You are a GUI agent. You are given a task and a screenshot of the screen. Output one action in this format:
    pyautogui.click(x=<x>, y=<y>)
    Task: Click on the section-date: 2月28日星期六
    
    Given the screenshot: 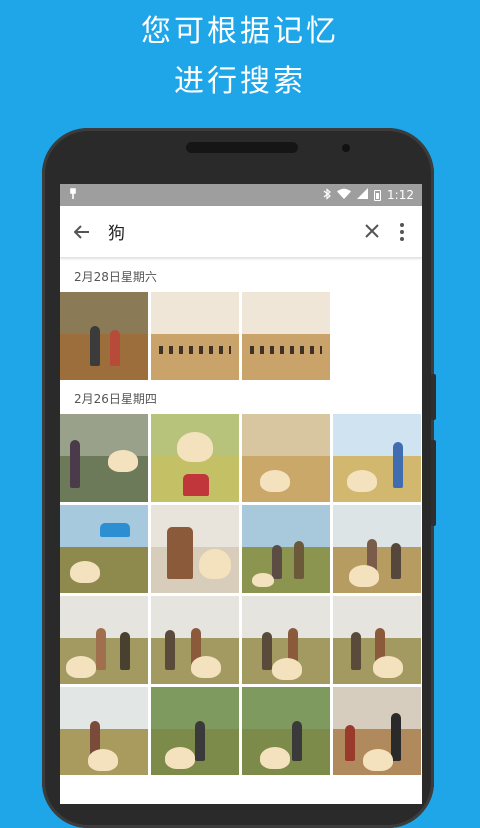 What is the action you would take?
    pyautogui.click(x=115, y=277)
    